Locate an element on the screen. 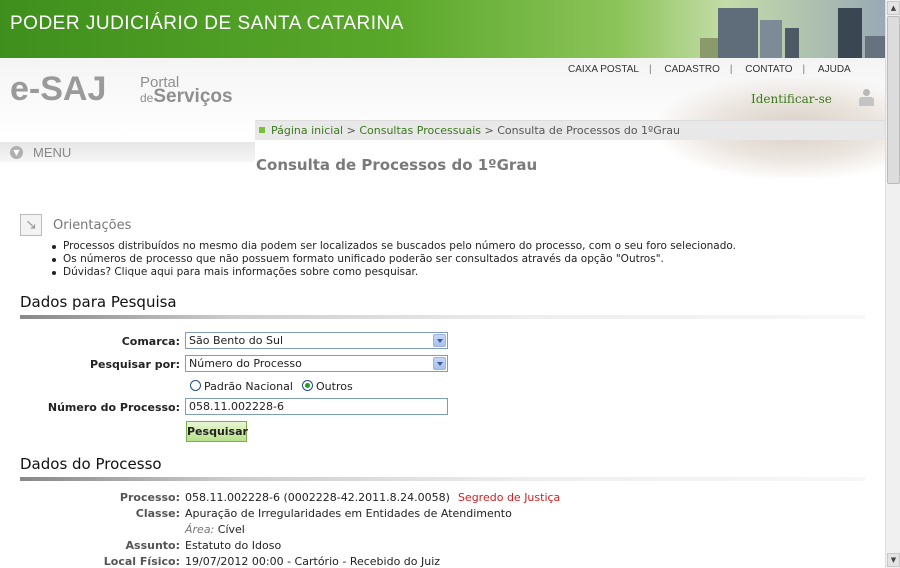 The image size is (900, 568). pesquisar-por-row: Pesquisar por: Número do Processo is located at coordinates (235, 364).